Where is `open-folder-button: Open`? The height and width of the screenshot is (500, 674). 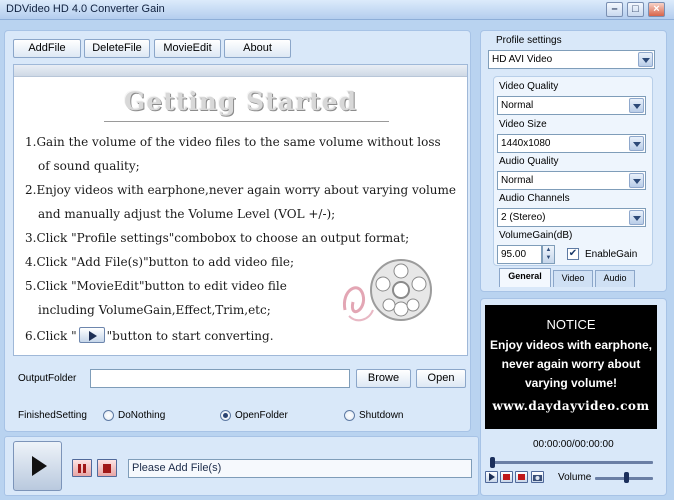
open-folder-button: Open is located at coordinates (441, 378).